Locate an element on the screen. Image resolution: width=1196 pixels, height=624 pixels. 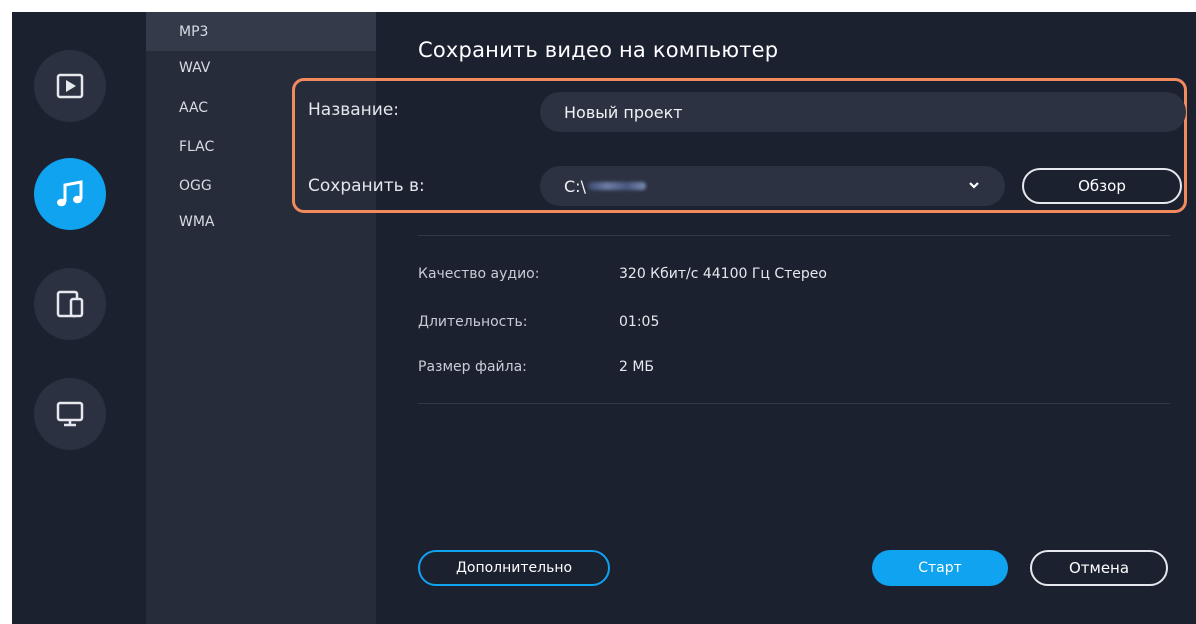
chevron-down-icon is located at coordinates (974, 185).